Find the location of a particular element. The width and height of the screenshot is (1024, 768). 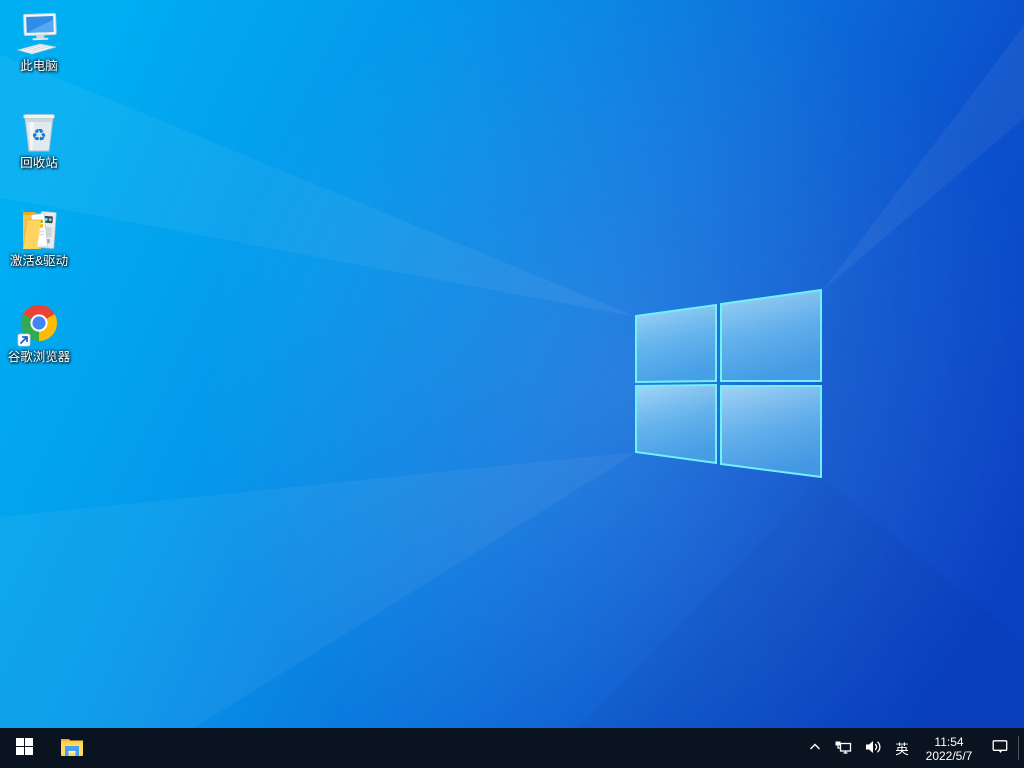

chrome-icon is located at coordinates (39, 325).